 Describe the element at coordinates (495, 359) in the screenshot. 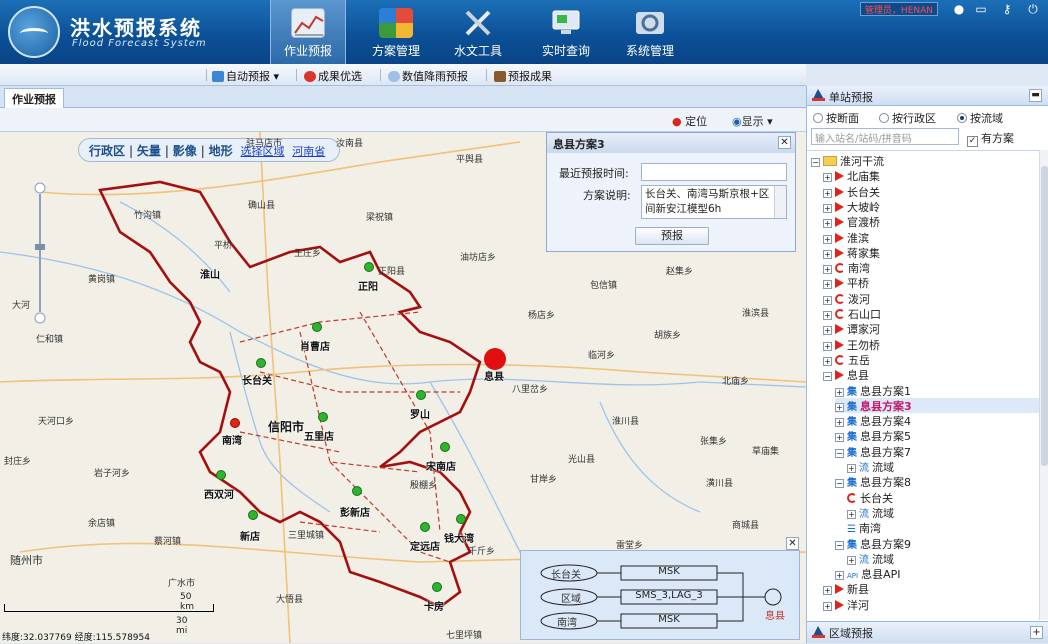

I see `selected-site-marker` at that location.